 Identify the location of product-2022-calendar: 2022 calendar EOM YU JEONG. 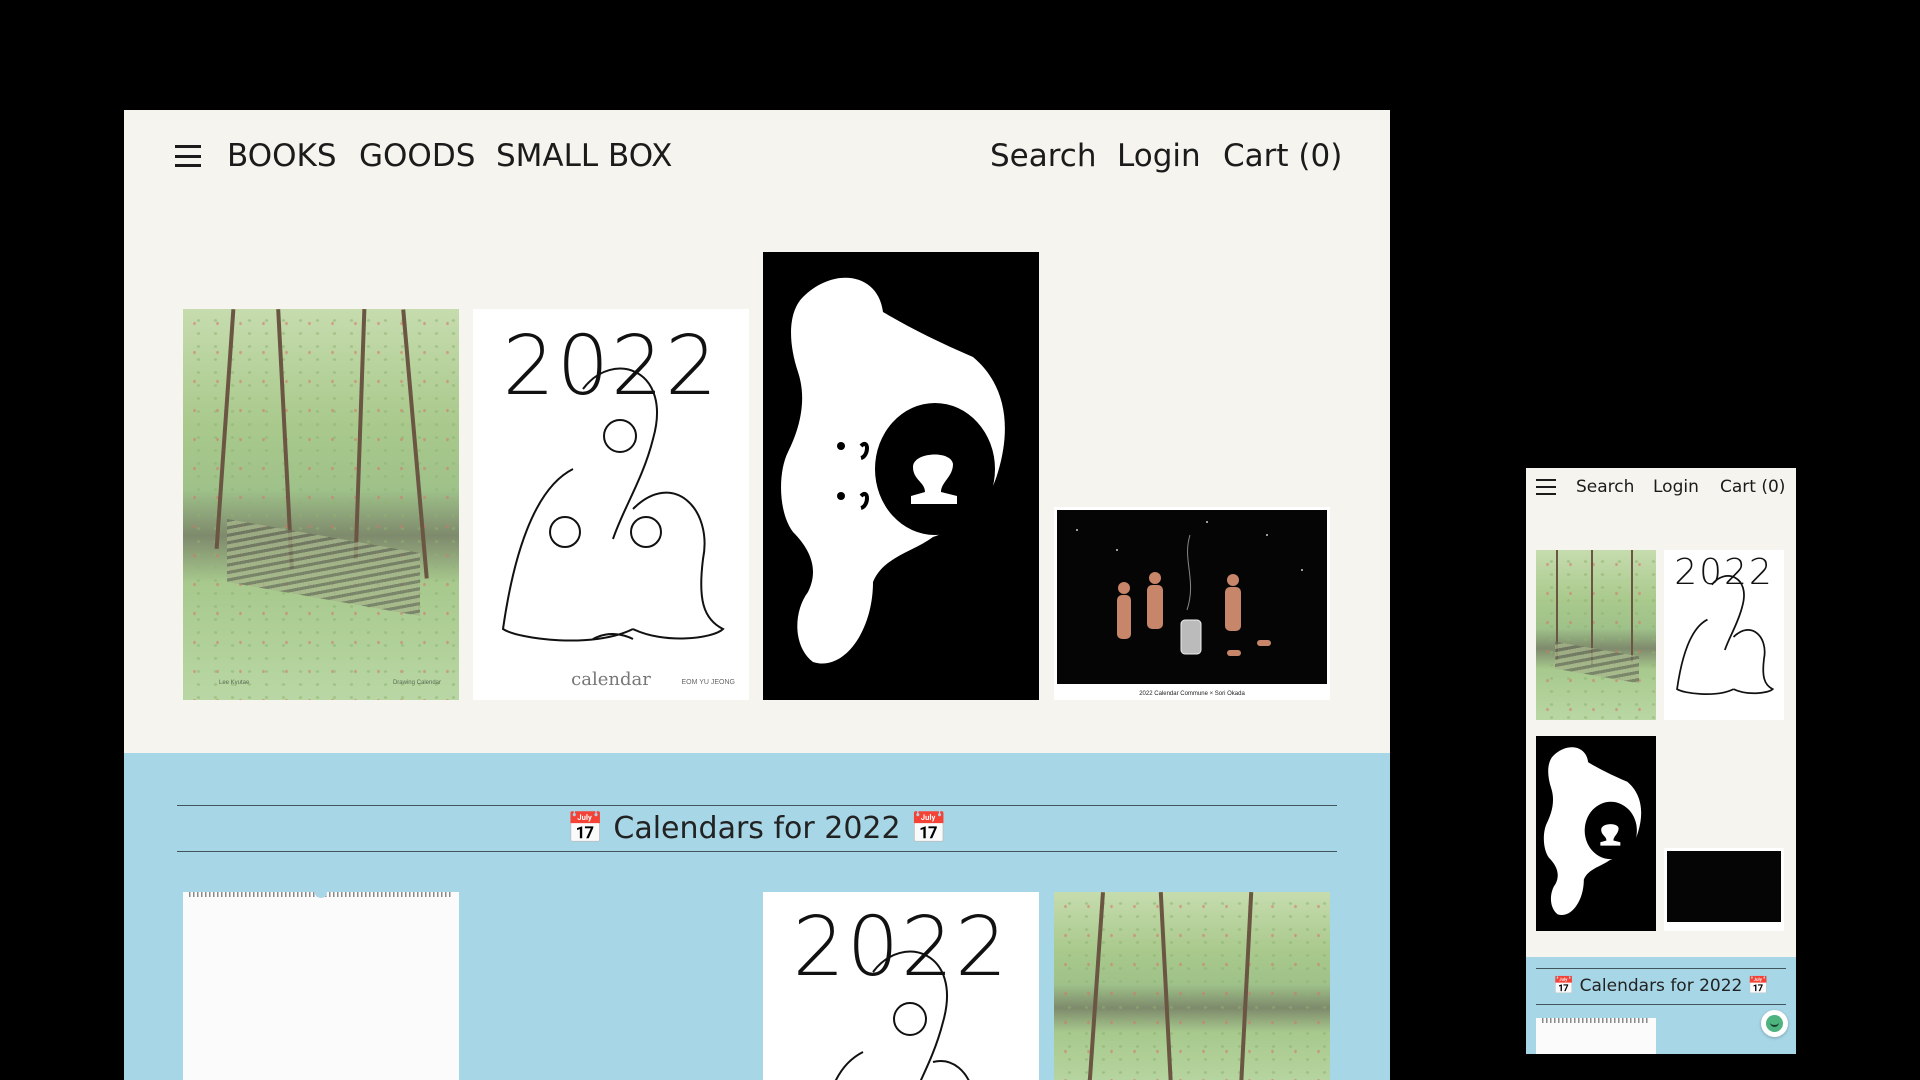
(611, 504).